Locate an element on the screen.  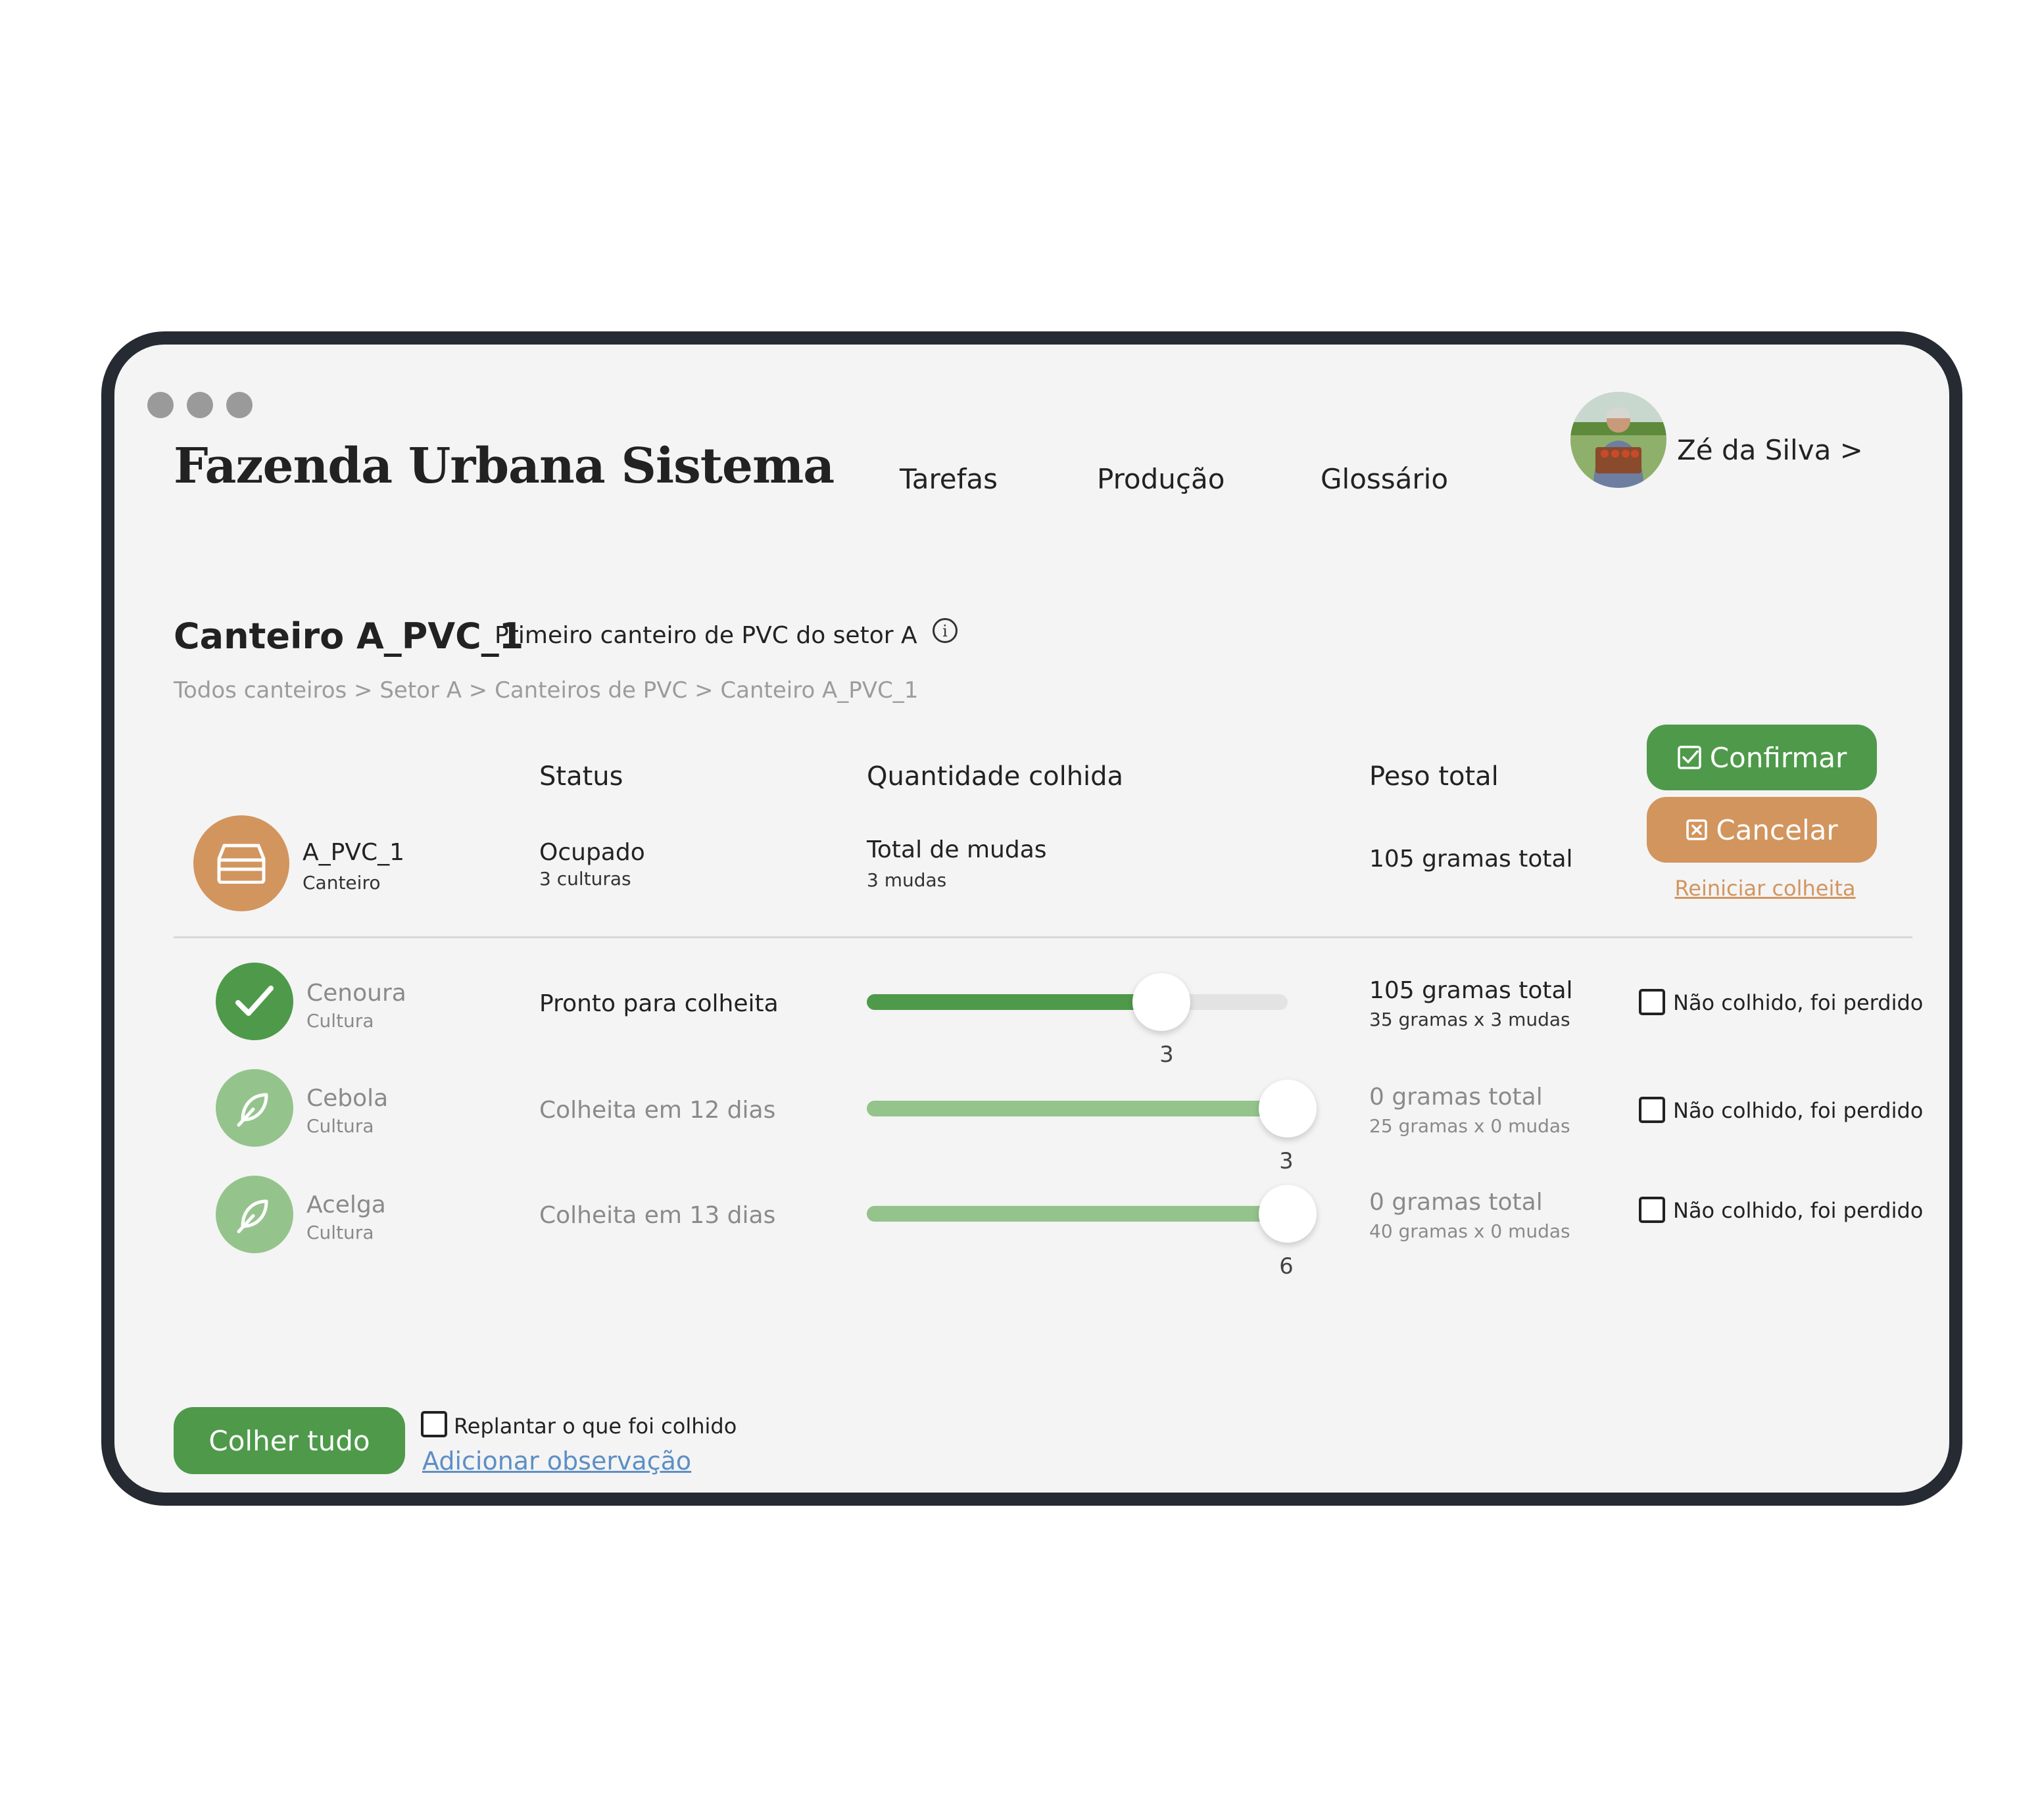
user-menu: Zé da Silva > is located at coordinates (1770, 450).